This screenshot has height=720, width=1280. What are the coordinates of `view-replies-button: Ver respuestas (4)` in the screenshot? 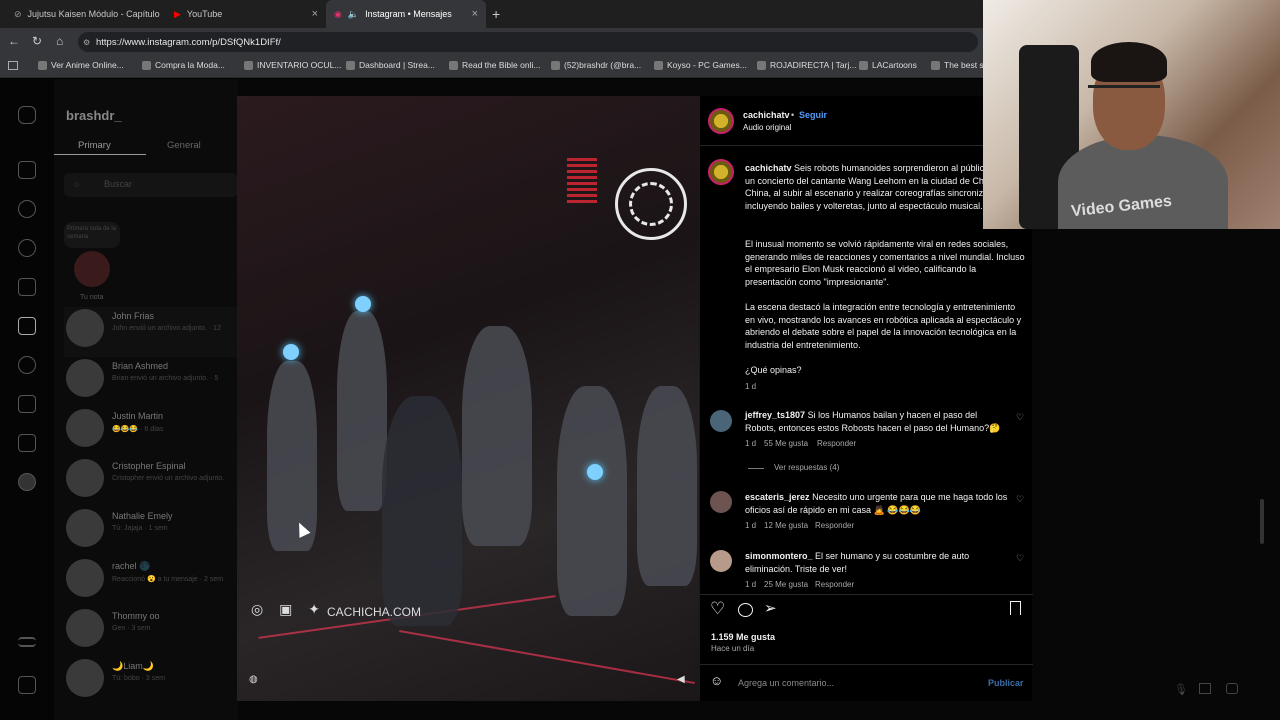 It's located at (806, 467).